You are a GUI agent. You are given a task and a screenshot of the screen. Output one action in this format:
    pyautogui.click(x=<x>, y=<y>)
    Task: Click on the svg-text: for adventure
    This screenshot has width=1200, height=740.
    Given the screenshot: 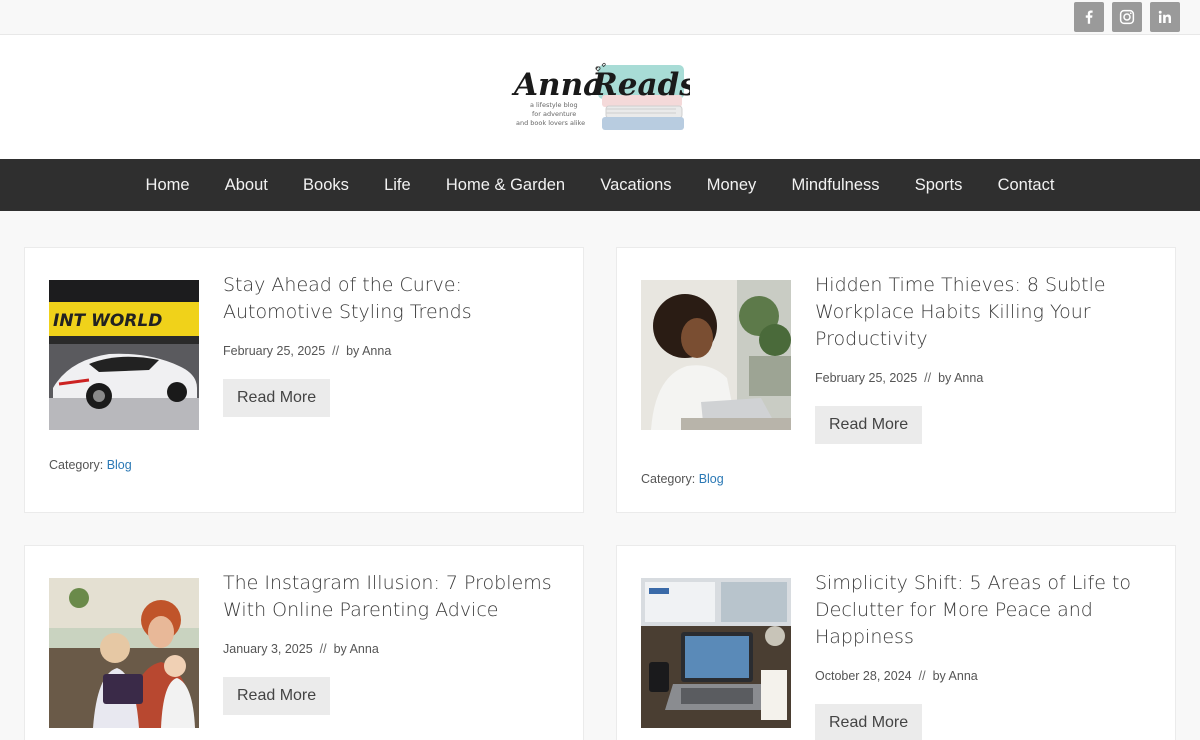 What is the action you would take?
    pyautogui.click(x=554, y=114)
    